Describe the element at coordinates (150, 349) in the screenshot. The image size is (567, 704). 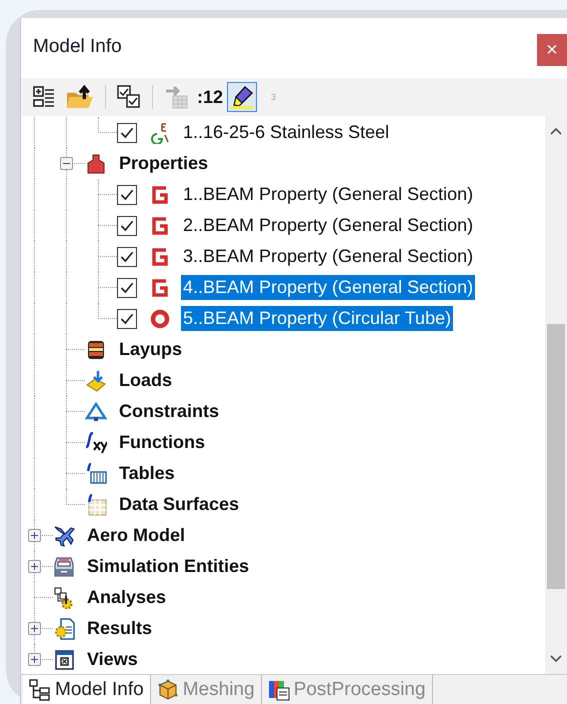
I see `tree-item: Layups` at that location.